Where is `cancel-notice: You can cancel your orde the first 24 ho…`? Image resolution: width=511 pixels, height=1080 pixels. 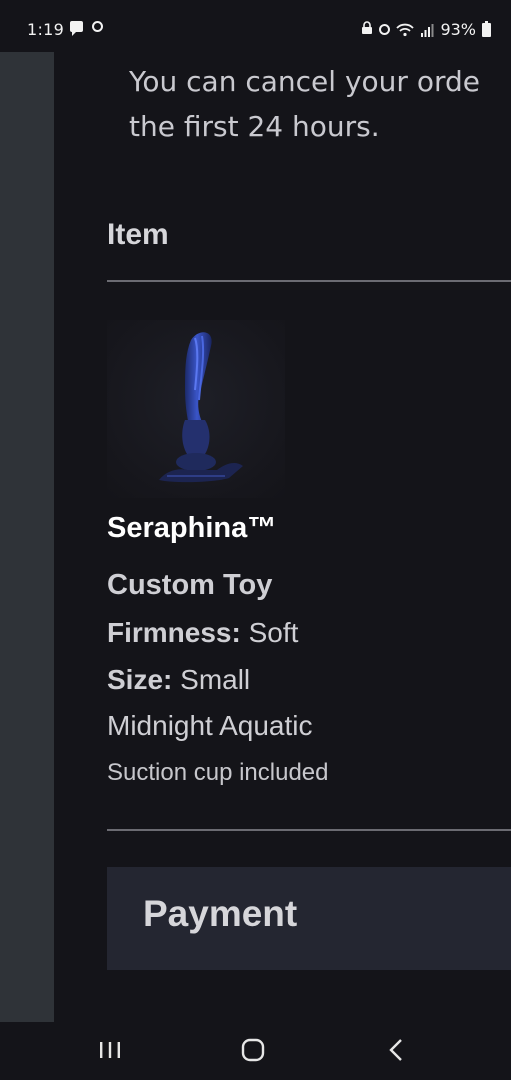 cancel-notice: You can cancel your orde the first 24 ho… is located at coordinates (320, 104).